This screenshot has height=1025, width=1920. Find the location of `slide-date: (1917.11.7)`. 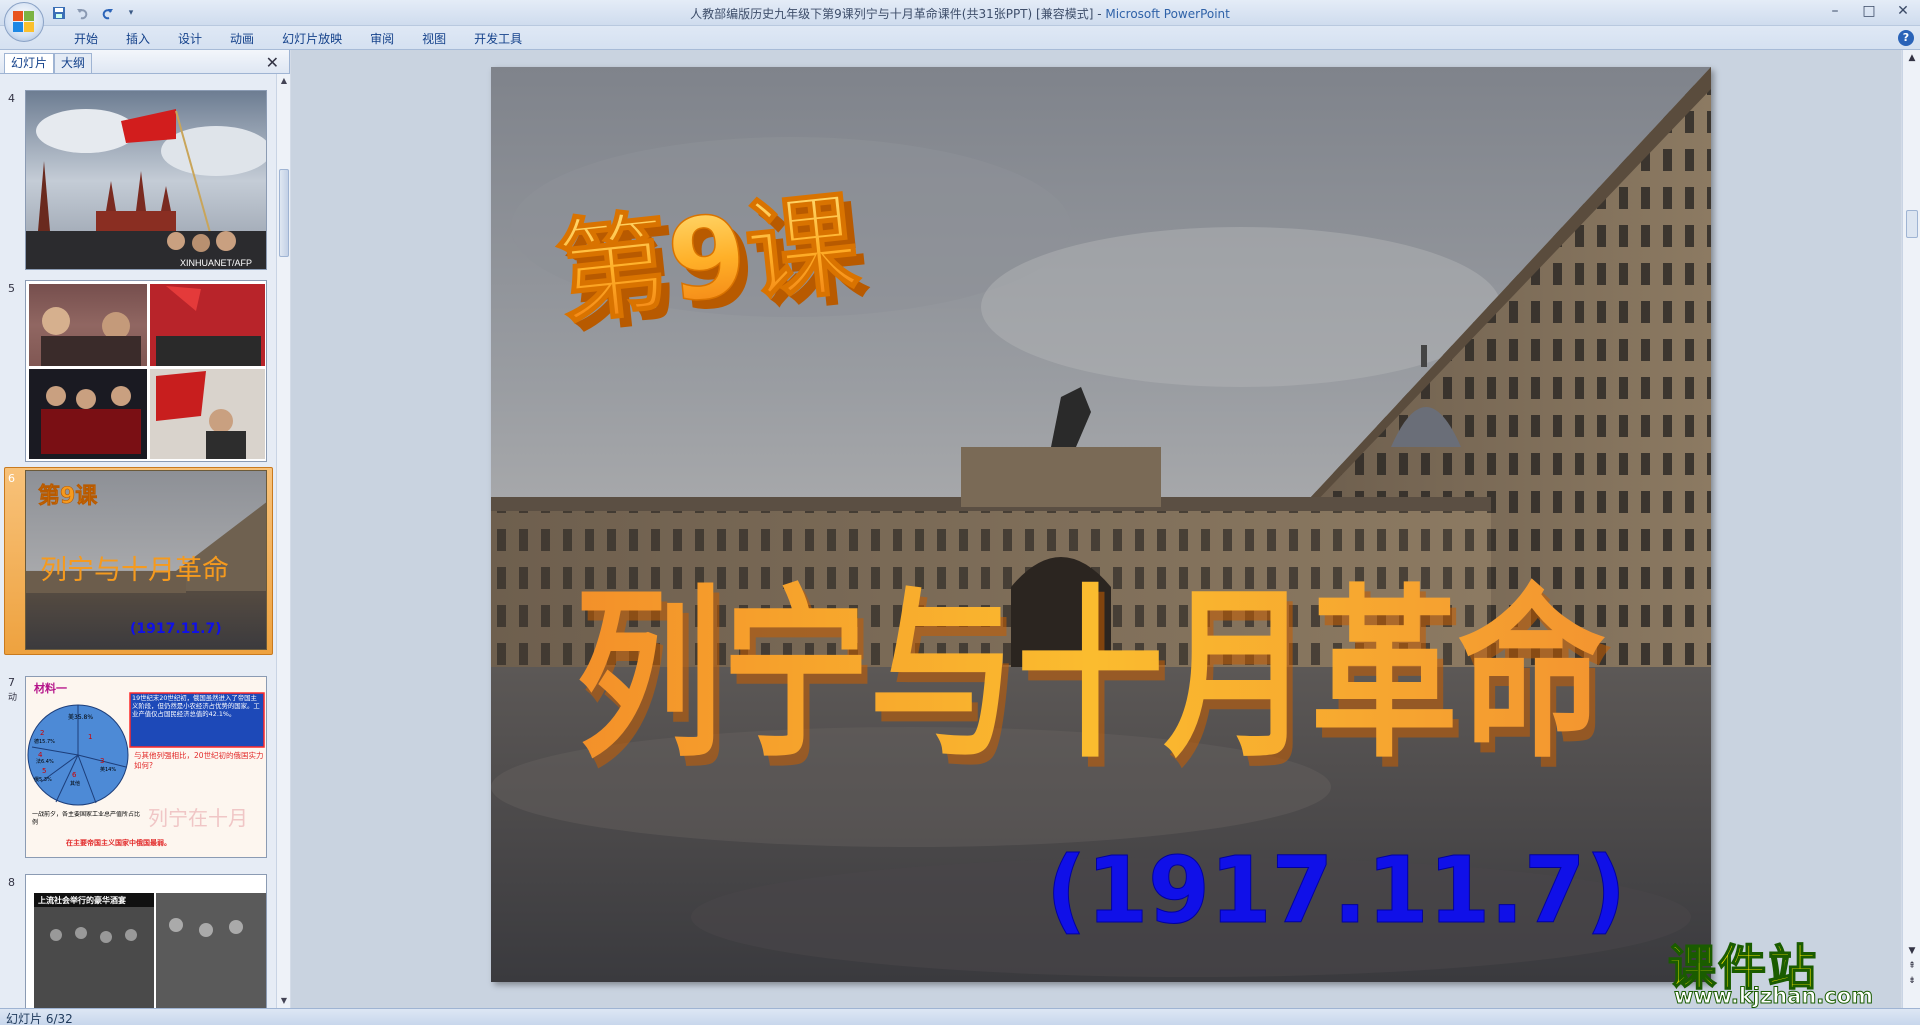

slide-date: (1917.11.7) is located at coordinates (1336, 890).